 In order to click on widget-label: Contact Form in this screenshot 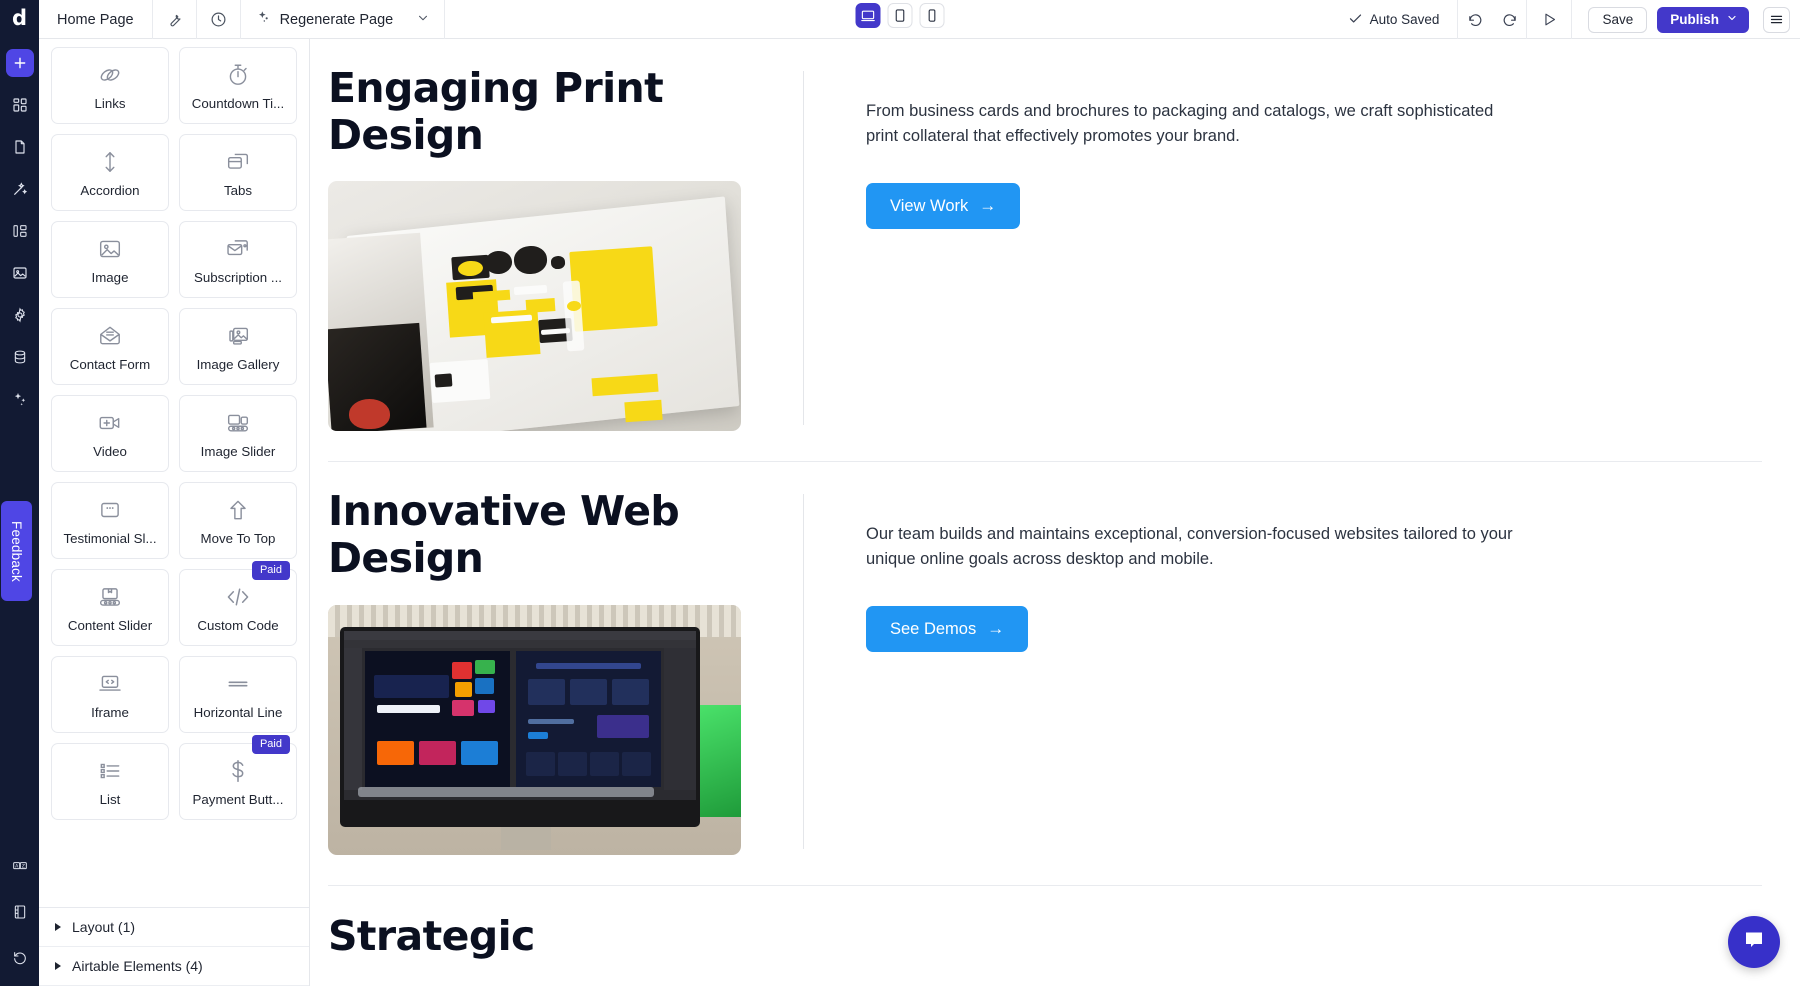, I will do `click(110, 364)`.